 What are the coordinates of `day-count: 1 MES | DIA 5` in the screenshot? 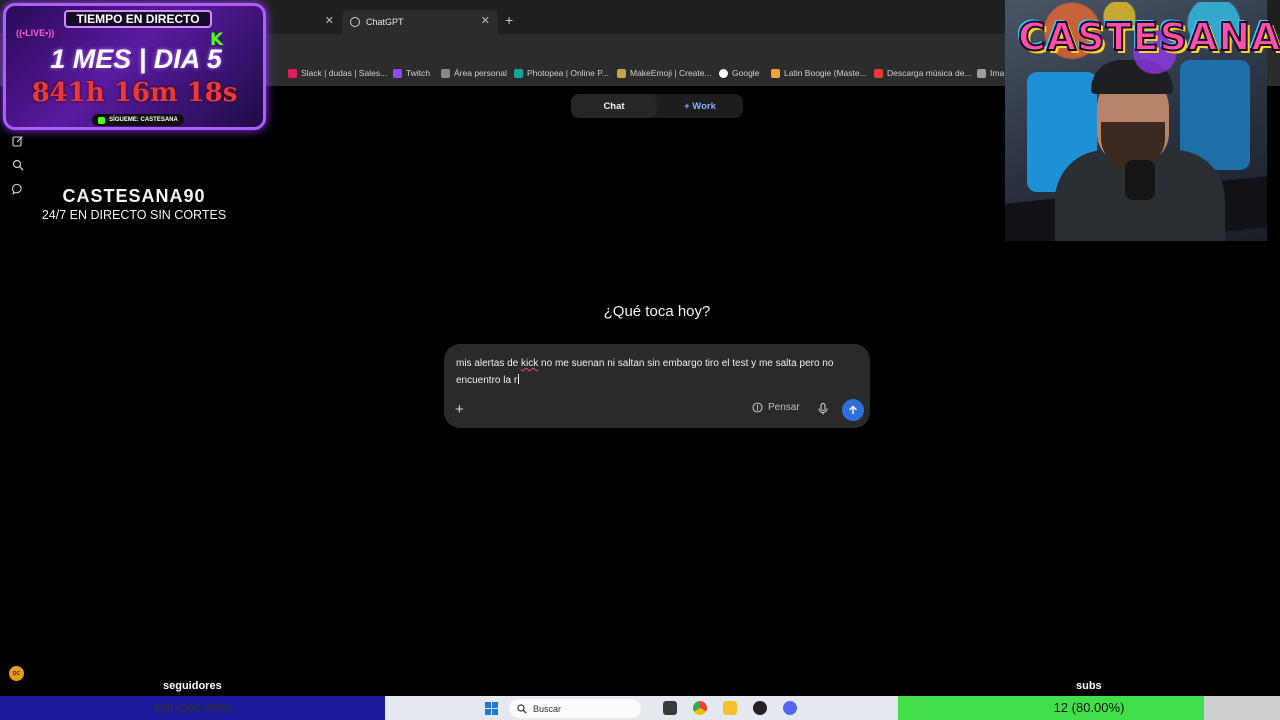 It's located at (136, 59).